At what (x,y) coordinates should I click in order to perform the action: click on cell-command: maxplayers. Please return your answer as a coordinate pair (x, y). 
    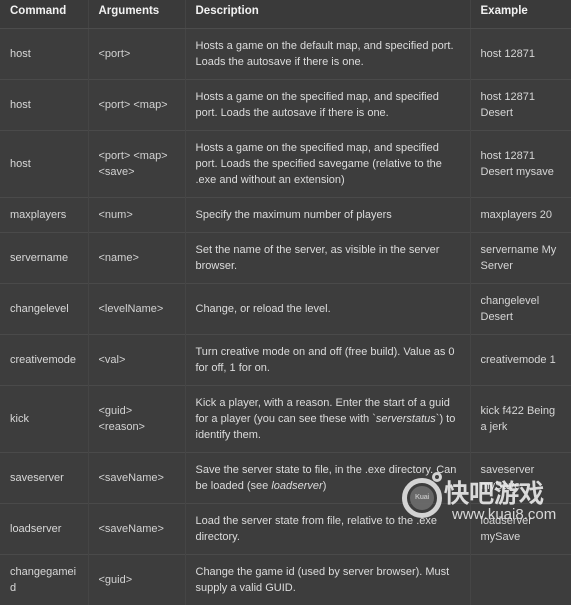
    Looking at the image, I should click on (44, 215).